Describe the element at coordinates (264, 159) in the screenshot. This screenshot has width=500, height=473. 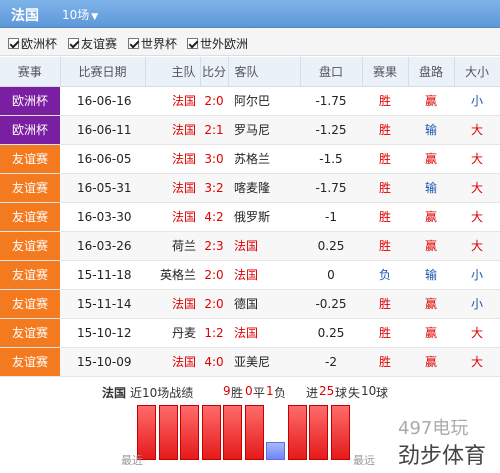
I see `away-team-cell: 苏格兰` at that location.